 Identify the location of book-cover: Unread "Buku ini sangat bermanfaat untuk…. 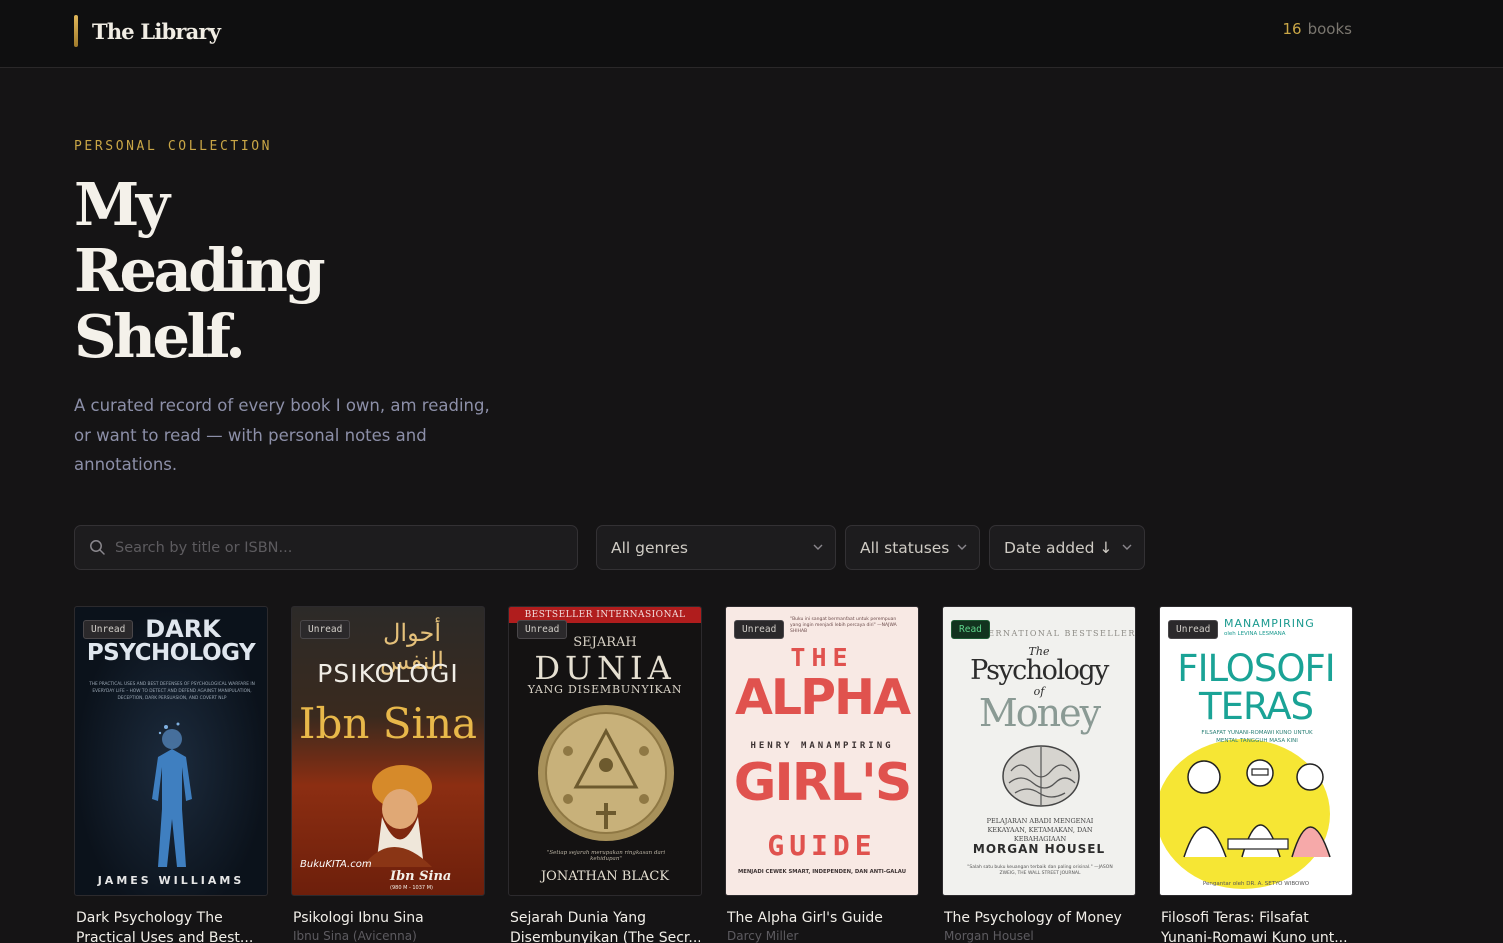
(822, 751).